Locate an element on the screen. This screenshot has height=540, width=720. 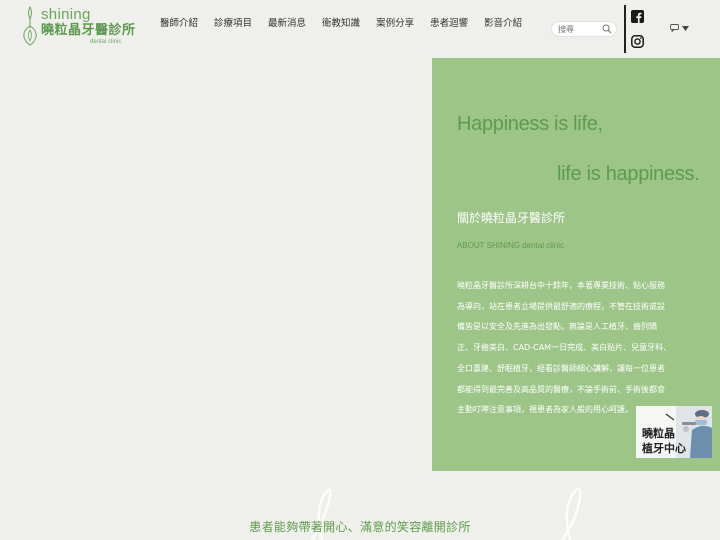
about-subtitle: ABOUT SHINING dental clinic is located at coordinates (510, 245).